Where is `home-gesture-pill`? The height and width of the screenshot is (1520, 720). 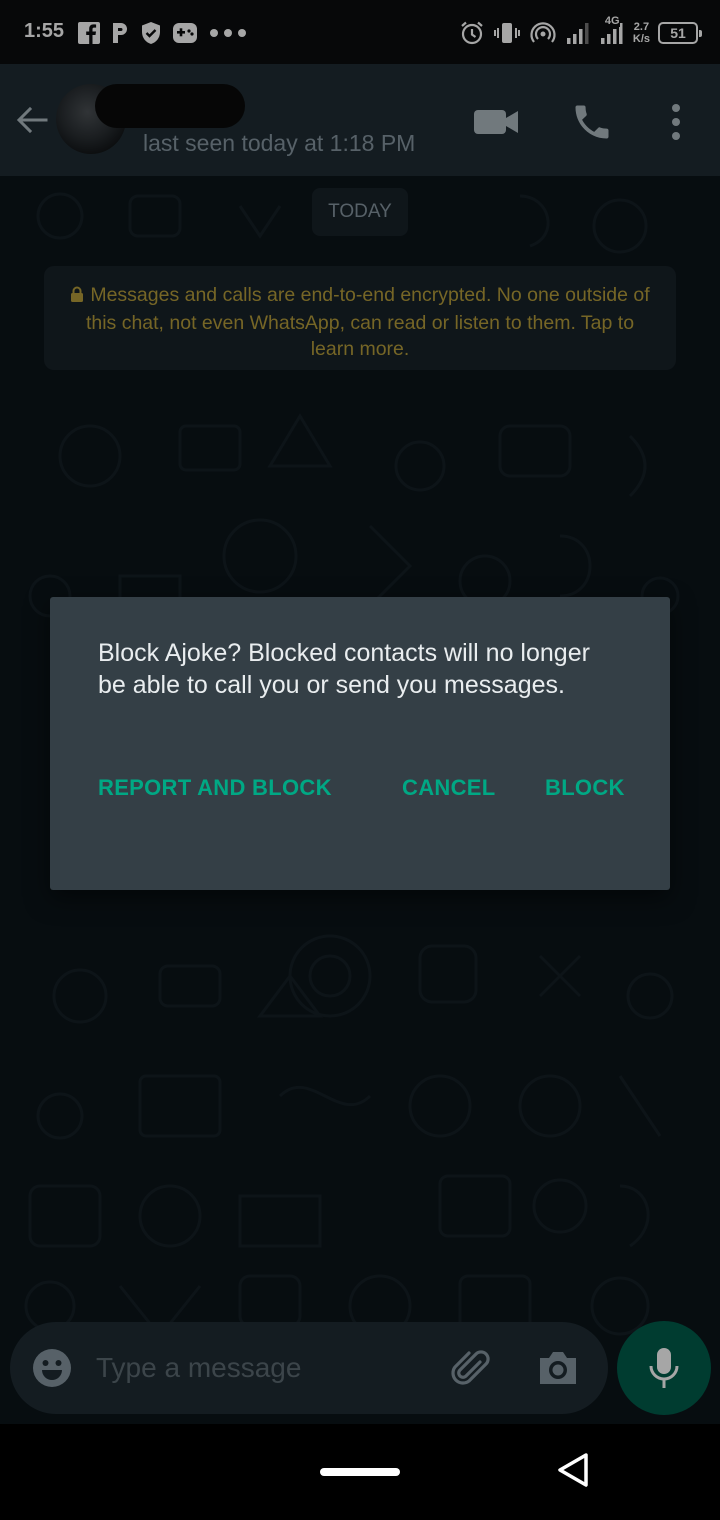 home-gesture-pill is located at coordinates (360, 1472).